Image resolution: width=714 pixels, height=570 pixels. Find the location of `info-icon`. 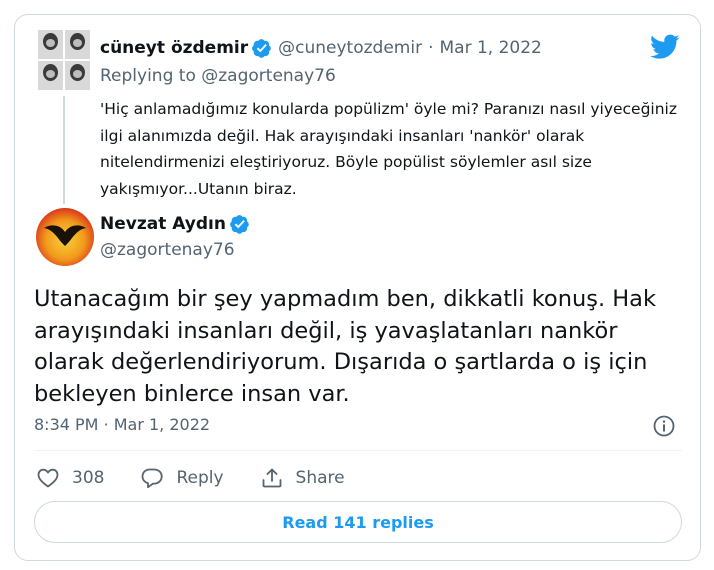

info-icon is located at coordinates (664, 426).